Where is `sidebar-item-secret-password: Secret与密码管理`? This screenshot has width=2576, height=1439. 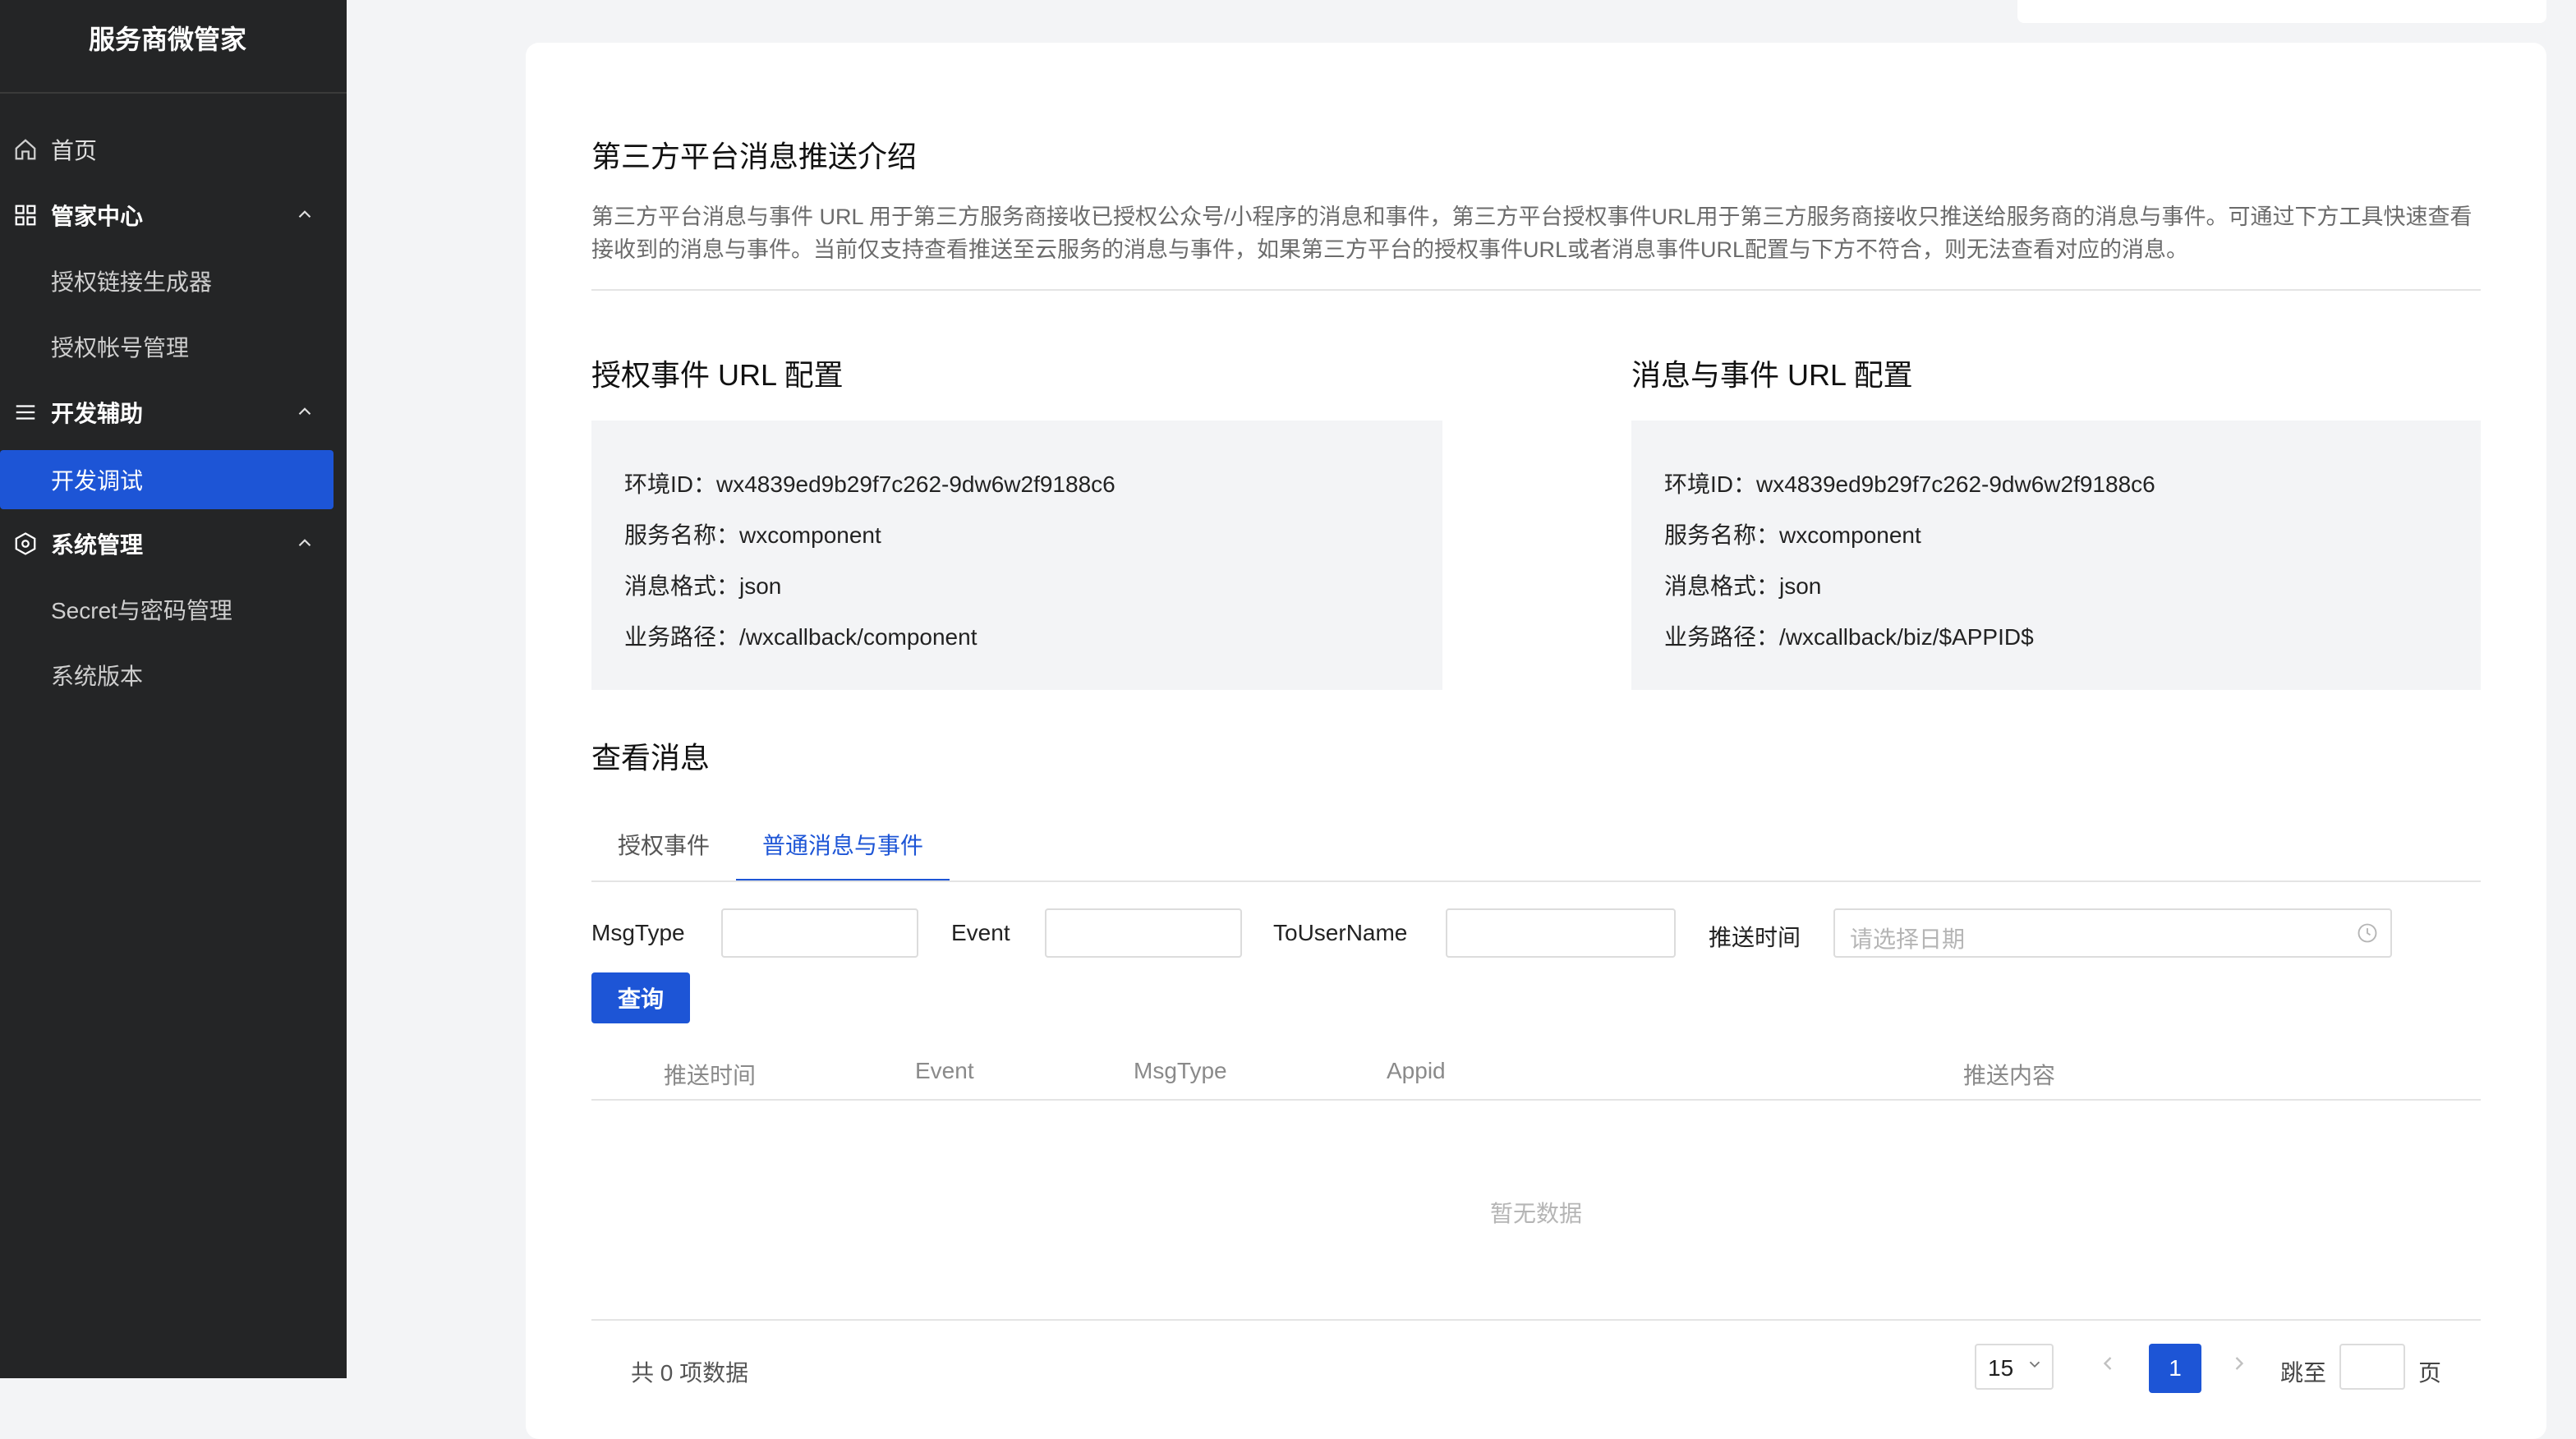
sidebar-item-secret-password: Secret与密码管理 is located at coordinates (167, 609).